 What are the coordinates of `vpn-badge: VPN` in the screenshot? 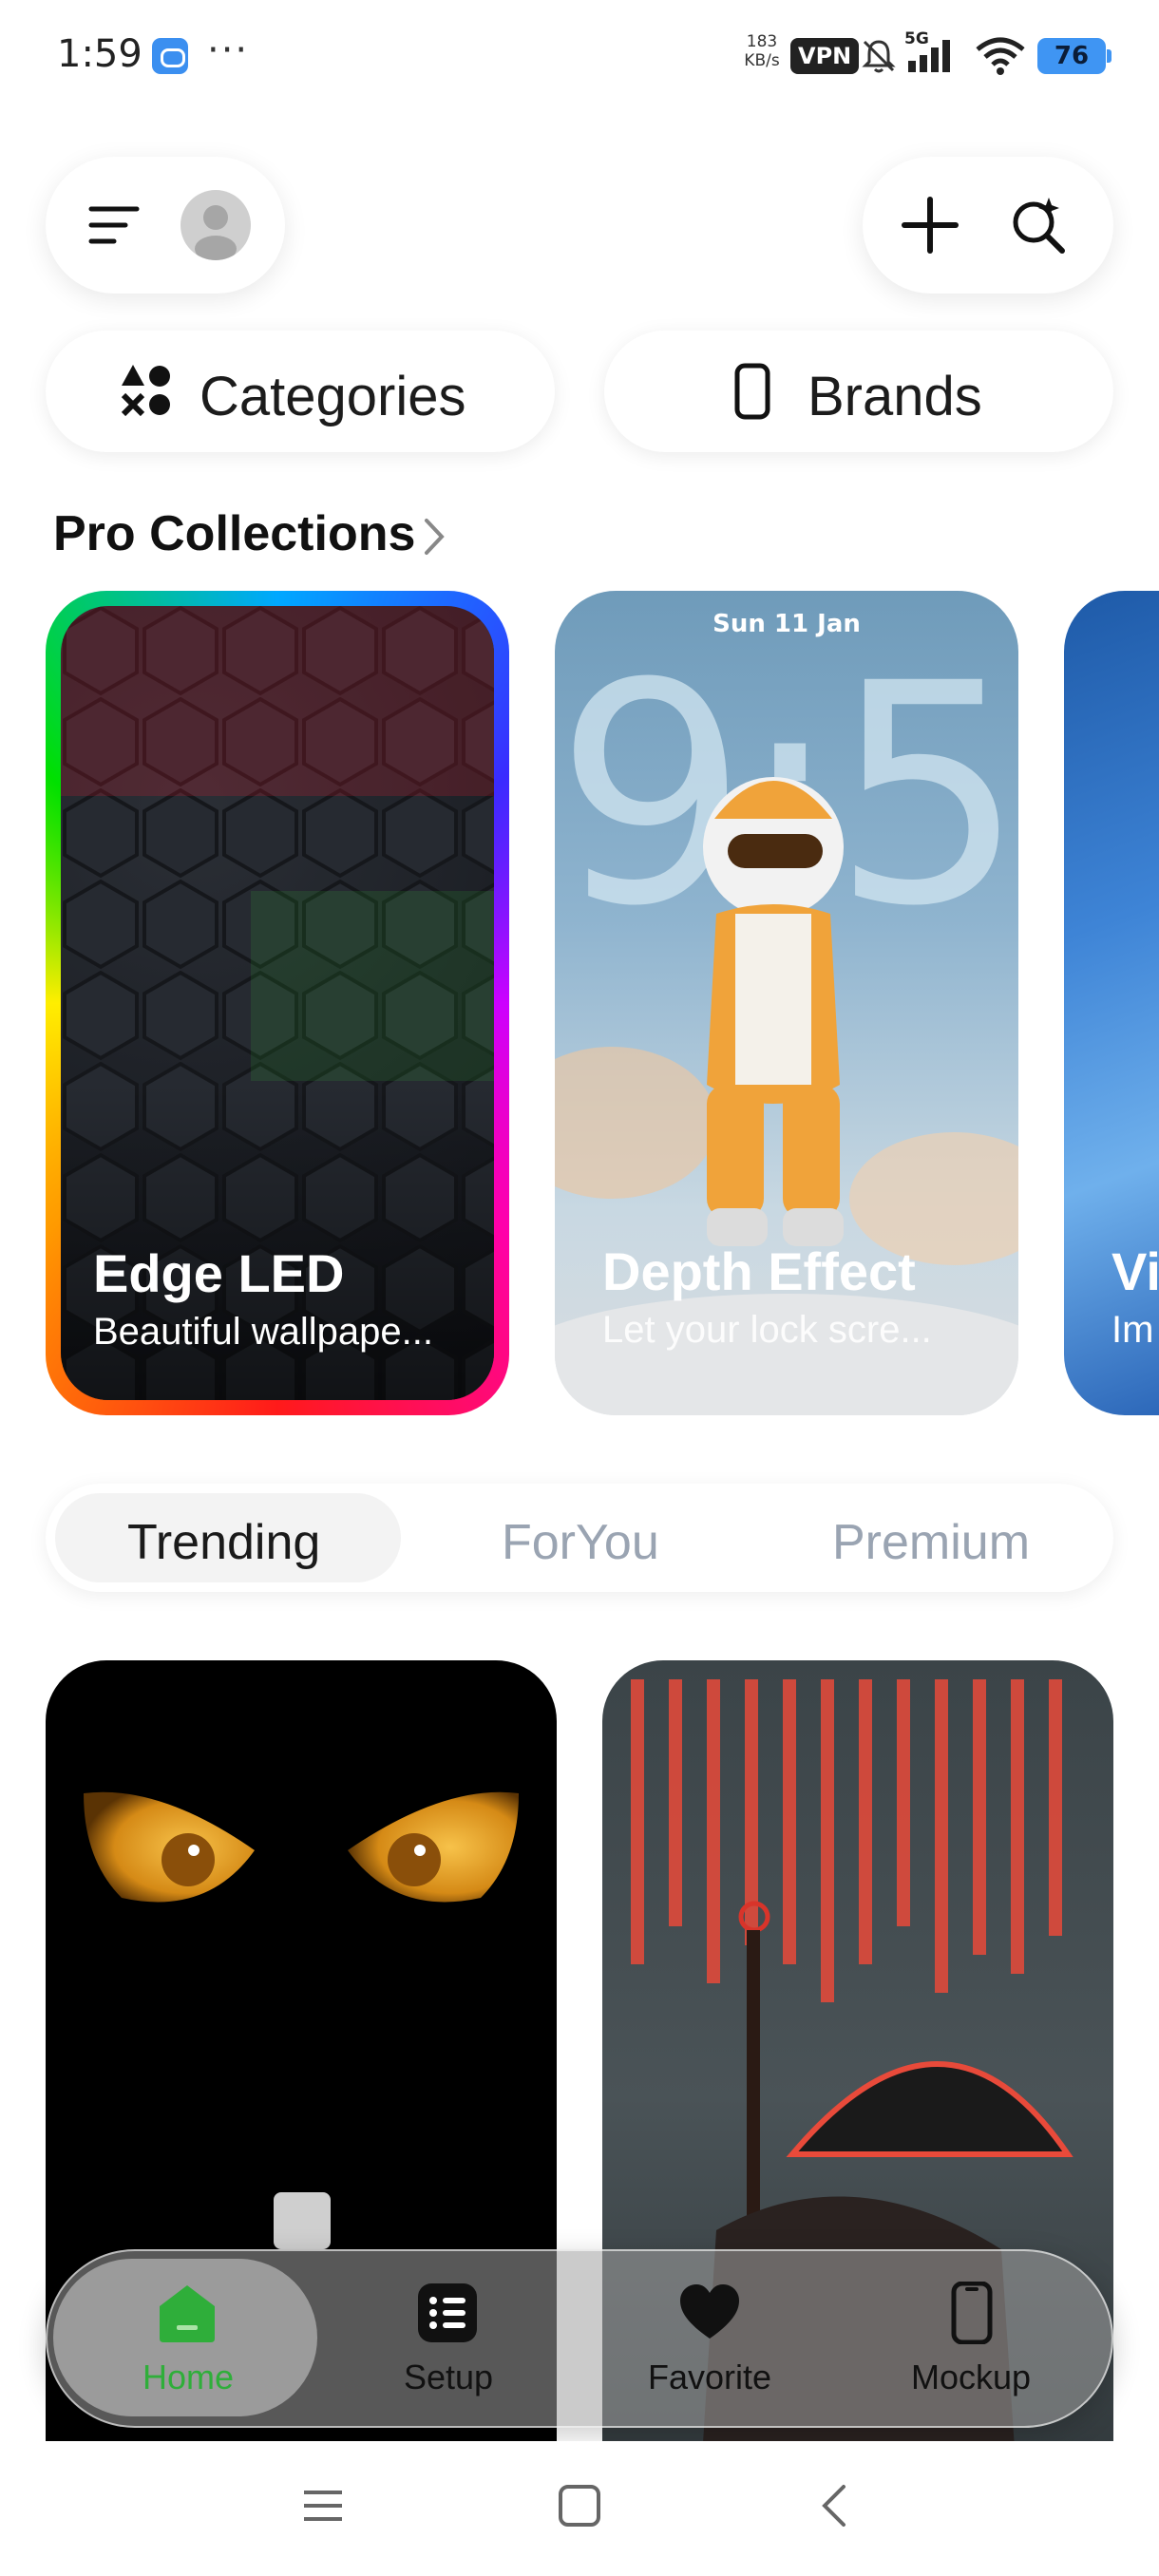 It's located at (825, 56).